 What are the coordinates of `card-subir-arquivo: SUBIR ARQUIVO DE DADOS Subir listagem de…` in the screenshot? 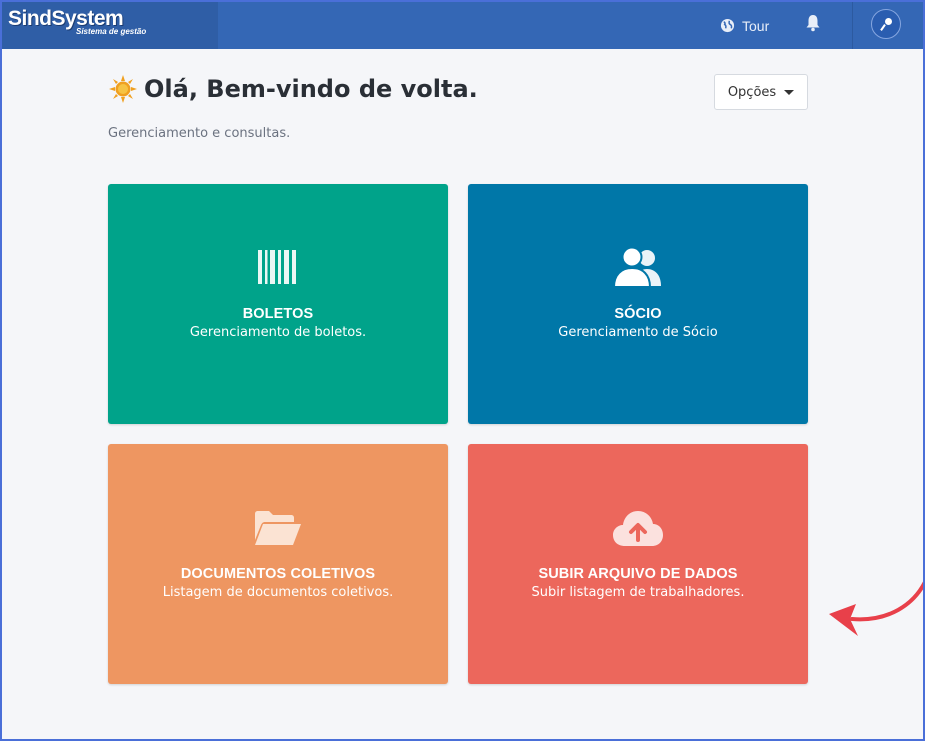 It's located at (638, 564).